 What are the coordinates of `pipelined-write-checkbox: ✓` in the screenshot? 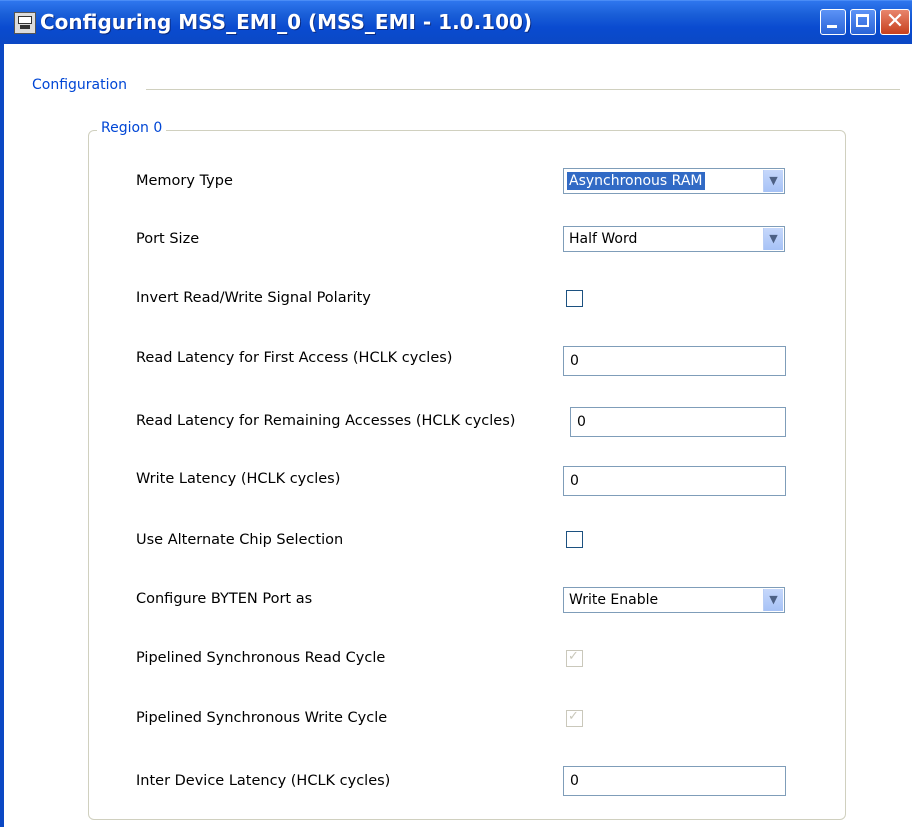 It's located at (574, 718).